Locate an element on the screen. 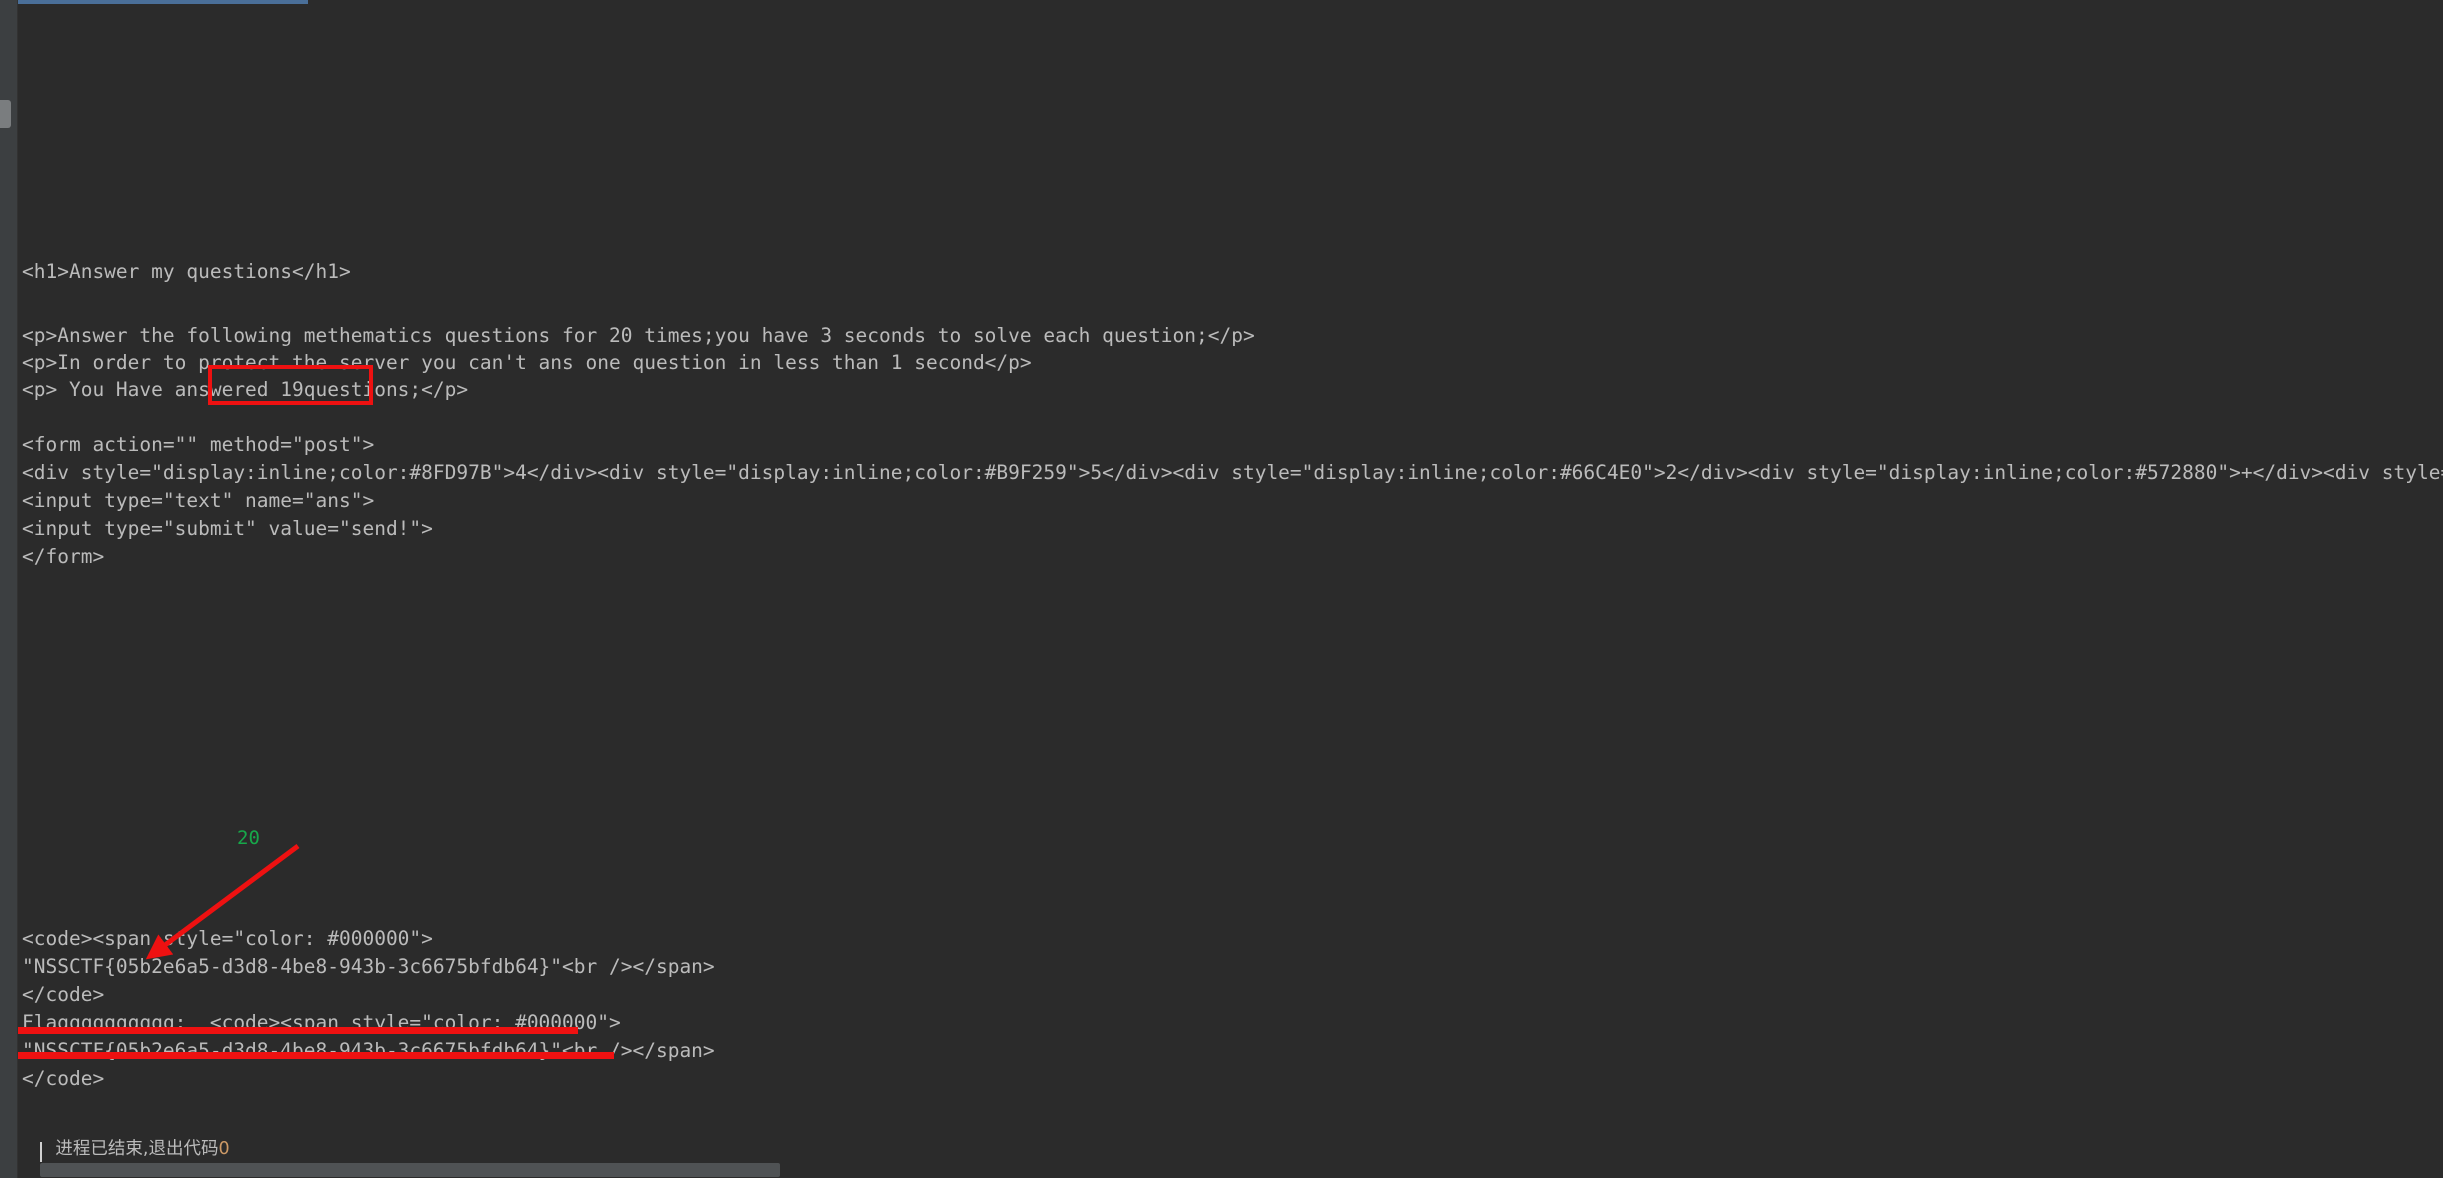 Image resolution: width=2443 pixels, height=1178 pixels. console-caret is located at coordinates (41, 1153).